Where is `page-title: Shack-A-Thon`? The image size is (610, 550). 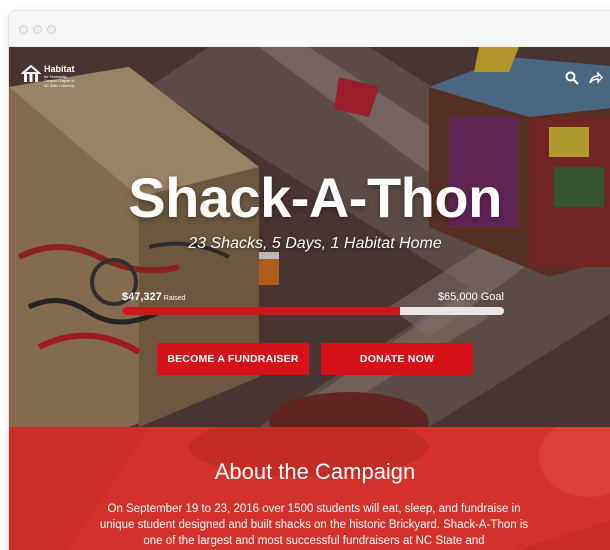
page-title: Shack-A-Thon is located at coordinates (315, 197).